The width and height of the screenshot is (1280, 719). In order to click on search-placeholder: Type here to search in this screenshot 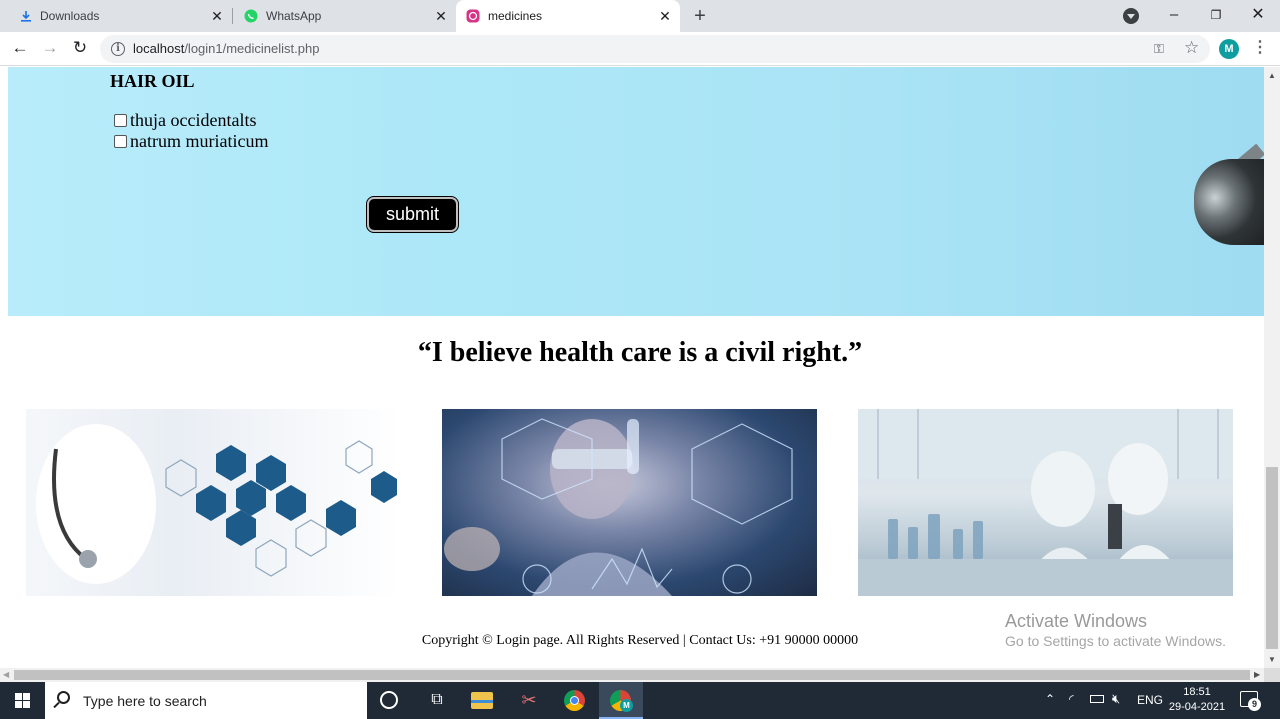, I will do `click(145, 701)`.